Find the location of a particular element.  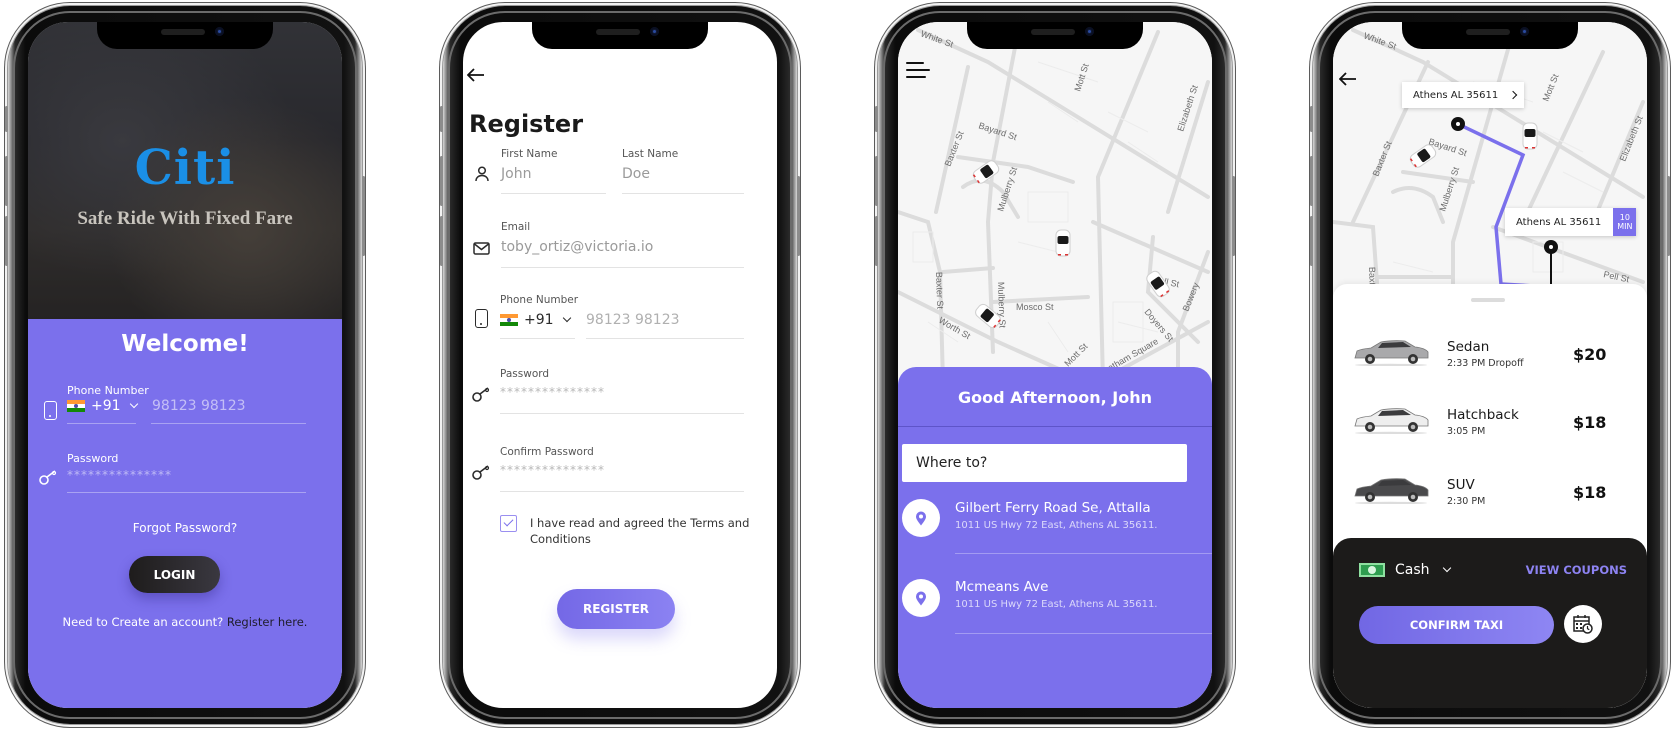

first-name-input: John is located at coordinates (516, 174).